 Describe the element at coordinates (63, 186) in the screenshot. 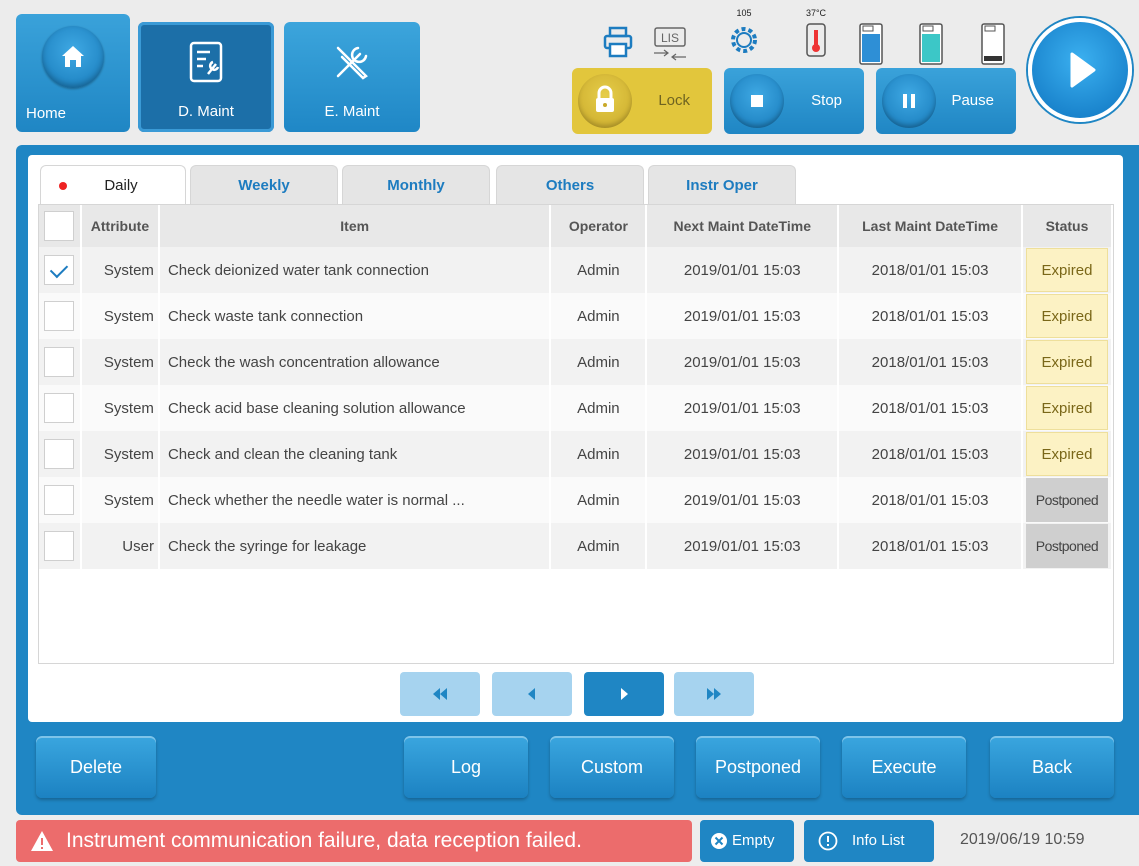

I see `active-tab-dot` at that location.